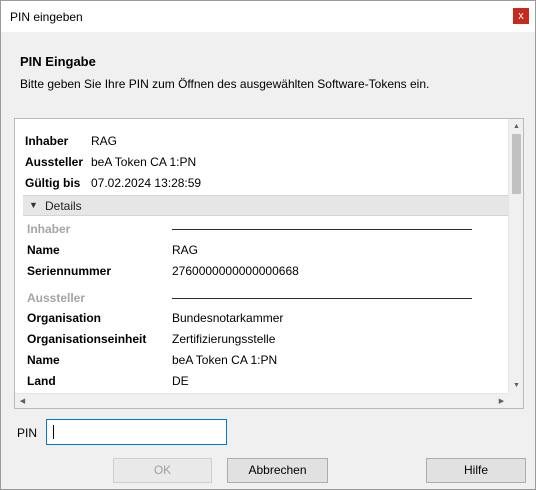  I want to click on detail-label: Land, so click(41, 381).